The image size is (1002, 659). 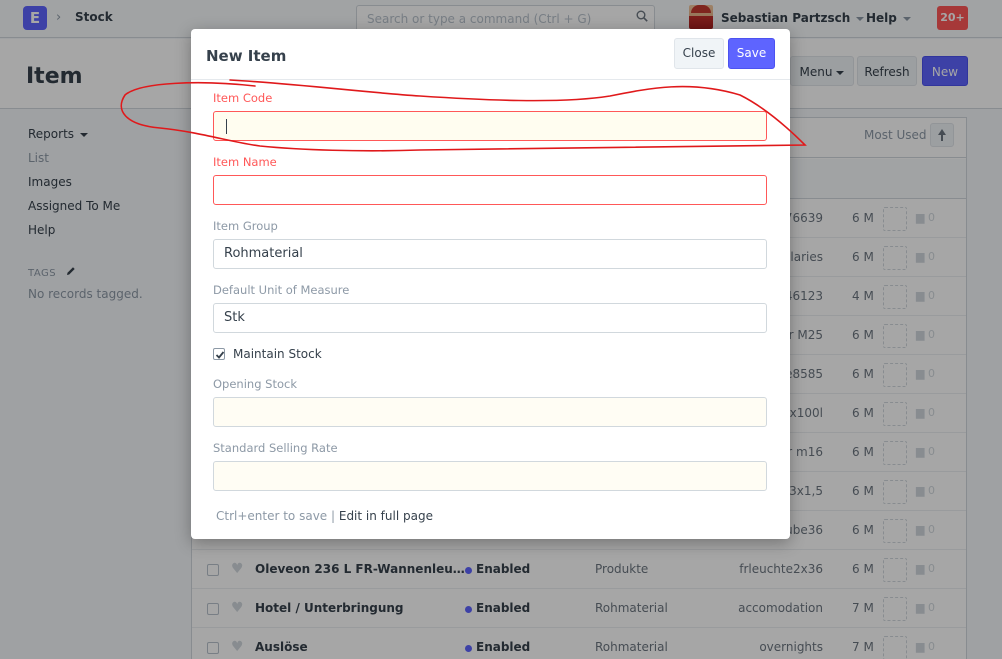 What do you see at coordinates (490, 190) in the screenshot?
I see `item-name-input` at bounding box center [490, 190].